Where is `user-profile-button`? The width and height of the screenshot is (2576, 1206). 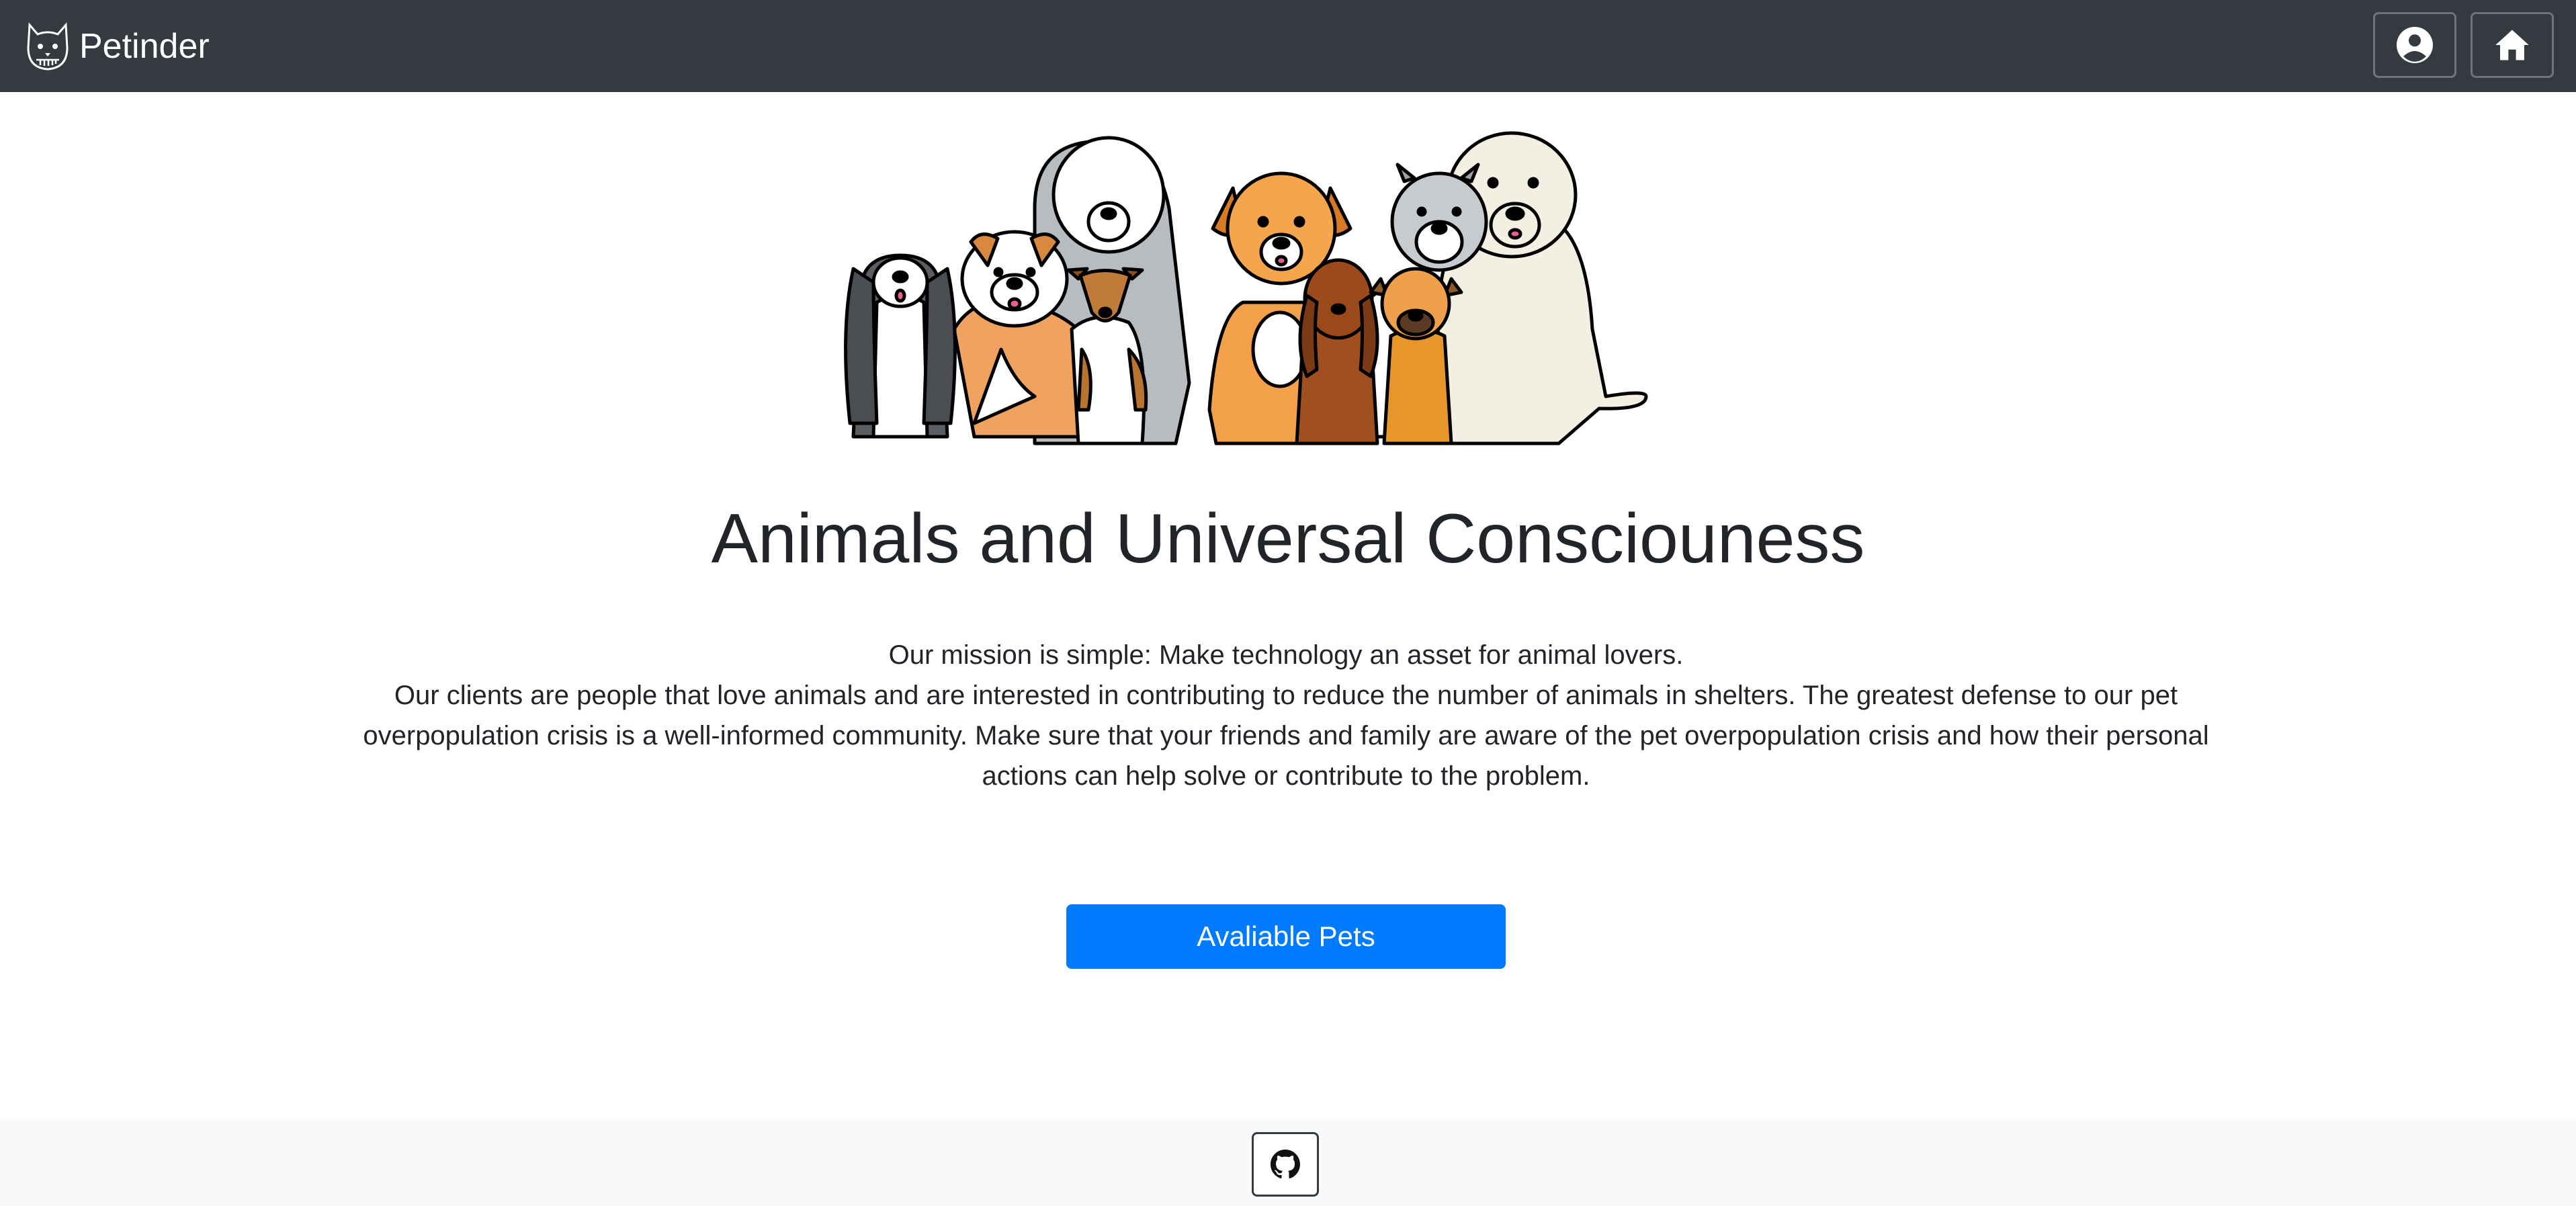 user-profile-button is located at coordinates (2414, 45).